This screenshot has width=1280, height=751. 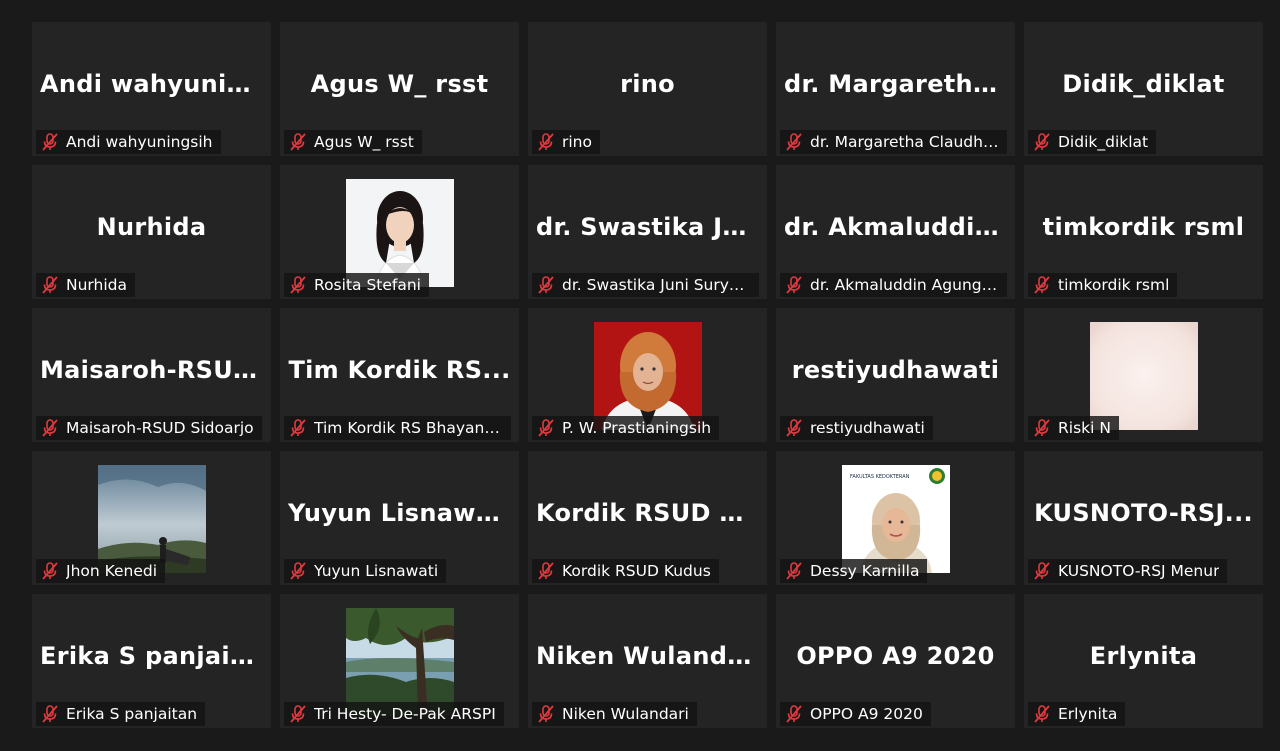 What do you see at coordinates (895, 661) in the screenshot?
I see `participant-tile: OPPO A9 2020 OPPO A9 2020` at bounding box center [895, 661].